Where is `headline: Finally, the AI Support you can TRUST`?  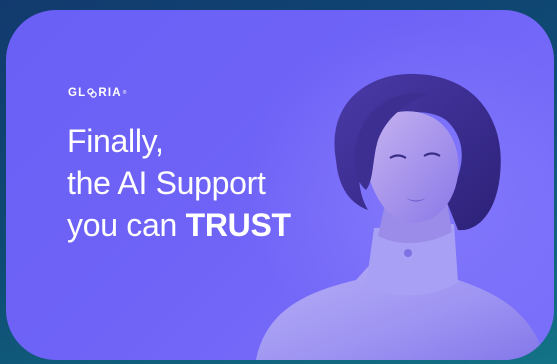 headline: Finally, the AI Support you can TRUST is located at coordinates (179, 183).